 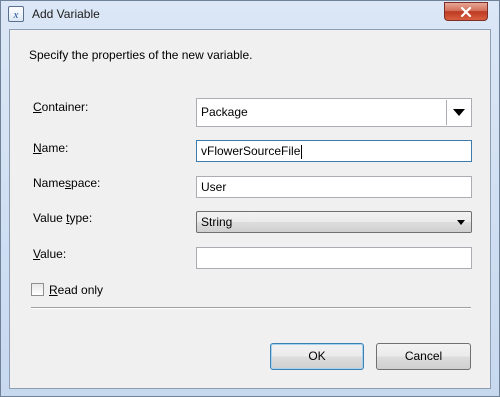 I want to click on close-icon, so click(x=466, y=11).